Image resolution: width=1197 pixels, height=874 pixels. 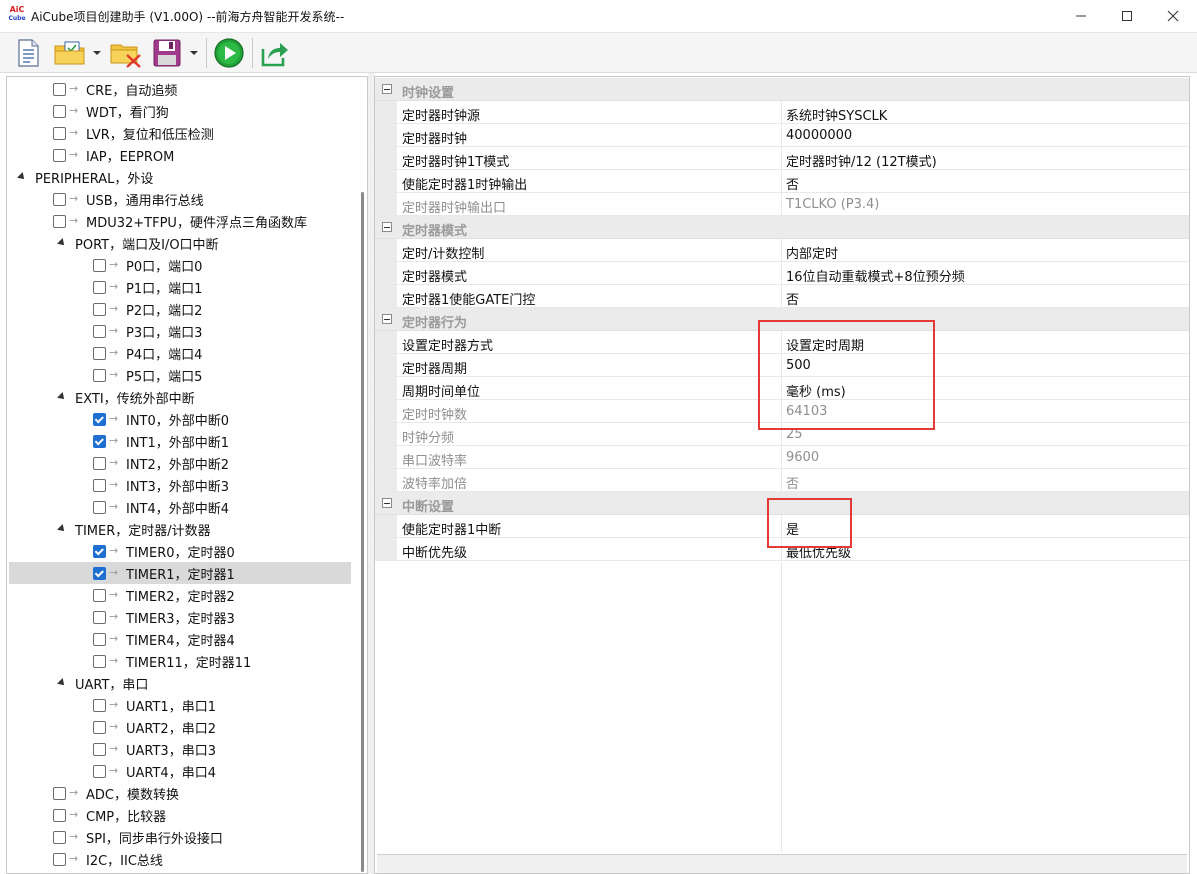 I want to click on tree-item: → P3口，端口3, so click(x=180, y=331).